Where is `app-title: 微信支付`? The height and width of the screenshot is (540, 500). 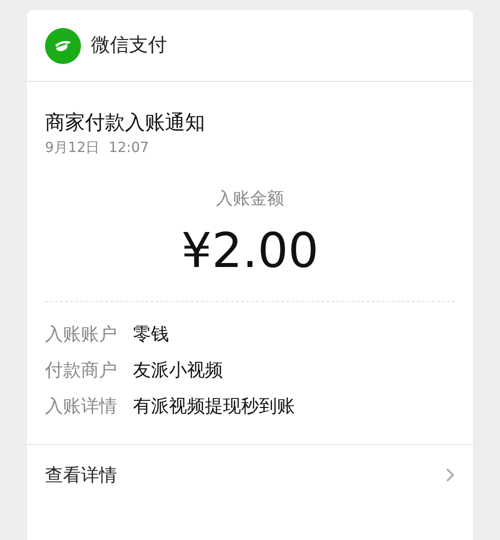
app-title: 微信支付 is located at coordinates (129, 45).